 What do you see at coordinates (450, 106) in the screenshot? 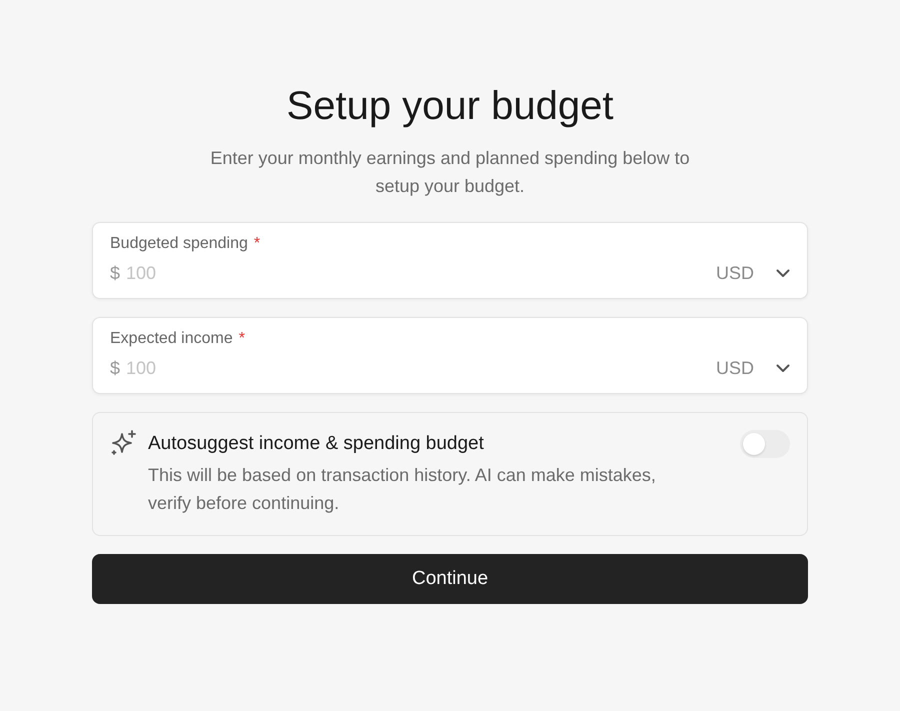
I see `page-title: Setup your budget` at bounding box center [450, 106].